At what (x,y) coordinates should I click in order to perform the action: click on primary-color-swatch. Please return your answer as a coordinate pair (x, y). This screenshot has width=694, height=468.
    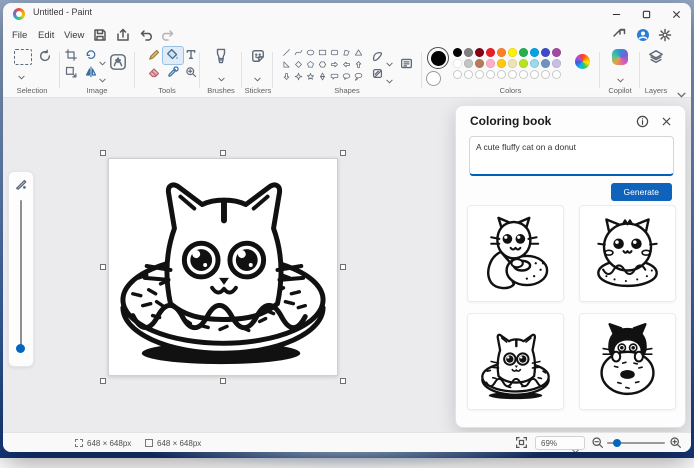
    Looking at the image, I should click on (438, 58).